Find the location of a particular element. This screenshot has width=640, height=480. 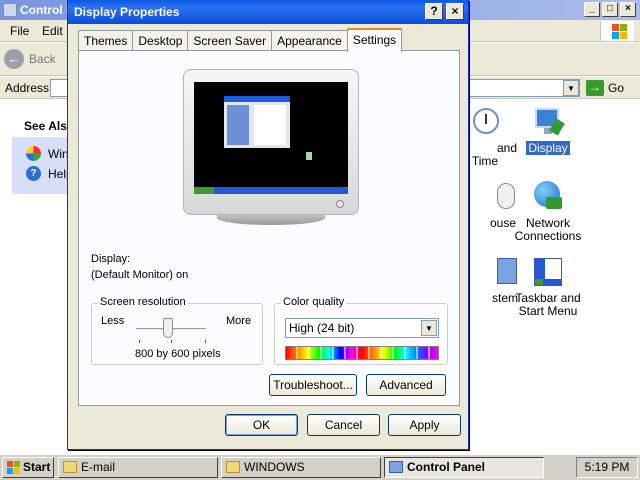

color-quality-select: High (24 bit) ▼ is located at coordinates (362, 328).